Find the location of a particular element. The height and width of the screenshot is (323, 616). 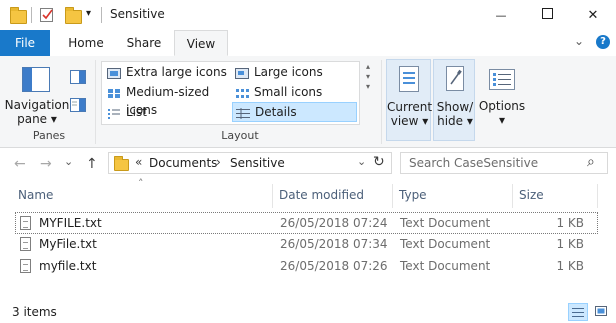

file-name: MYFILE.txt is located at coordinates (70, 223).